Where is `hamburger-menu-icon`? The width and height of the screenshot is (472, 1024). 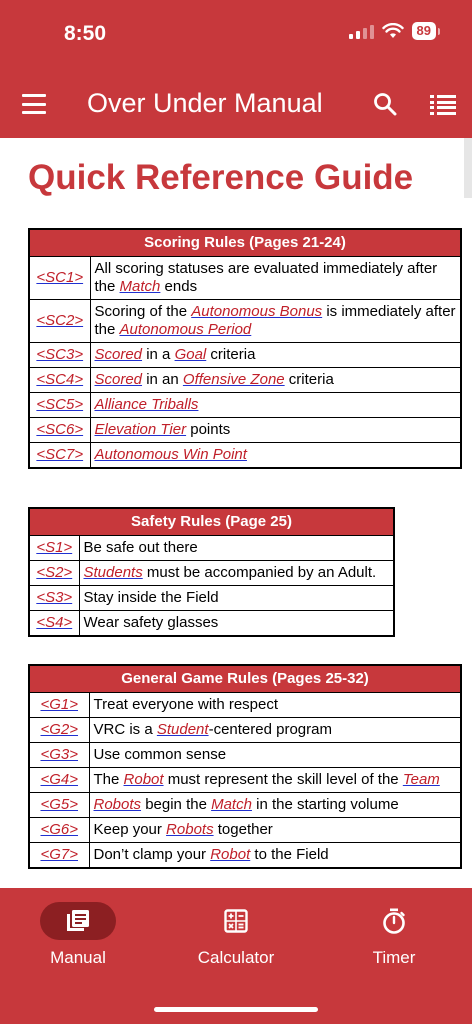
hamburger-menu-icon is located at coordinates (34, 104).